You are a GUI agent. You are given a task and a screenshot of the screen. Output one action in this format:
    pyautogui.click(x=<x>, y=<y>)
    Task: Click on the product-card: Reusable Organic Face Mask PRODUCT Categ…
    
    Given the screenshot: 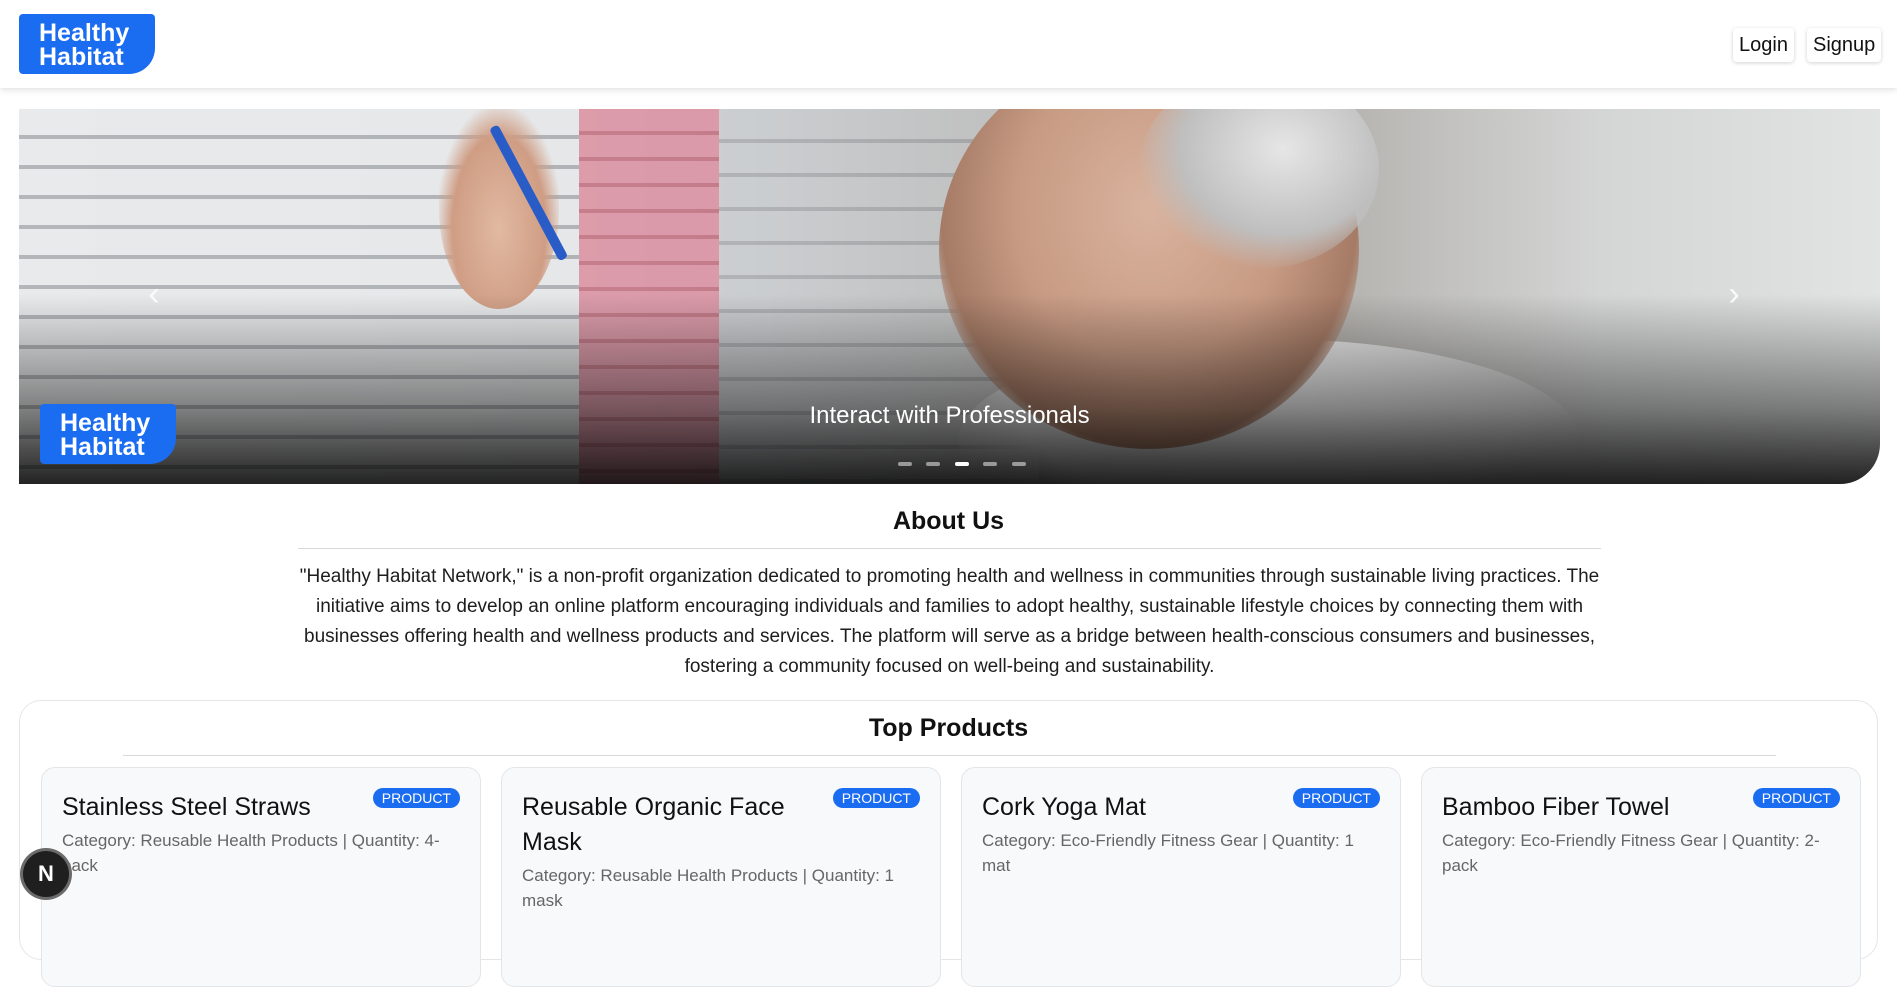 What is the action you would take?
    pyautogui.click(x=721, y=877)
    